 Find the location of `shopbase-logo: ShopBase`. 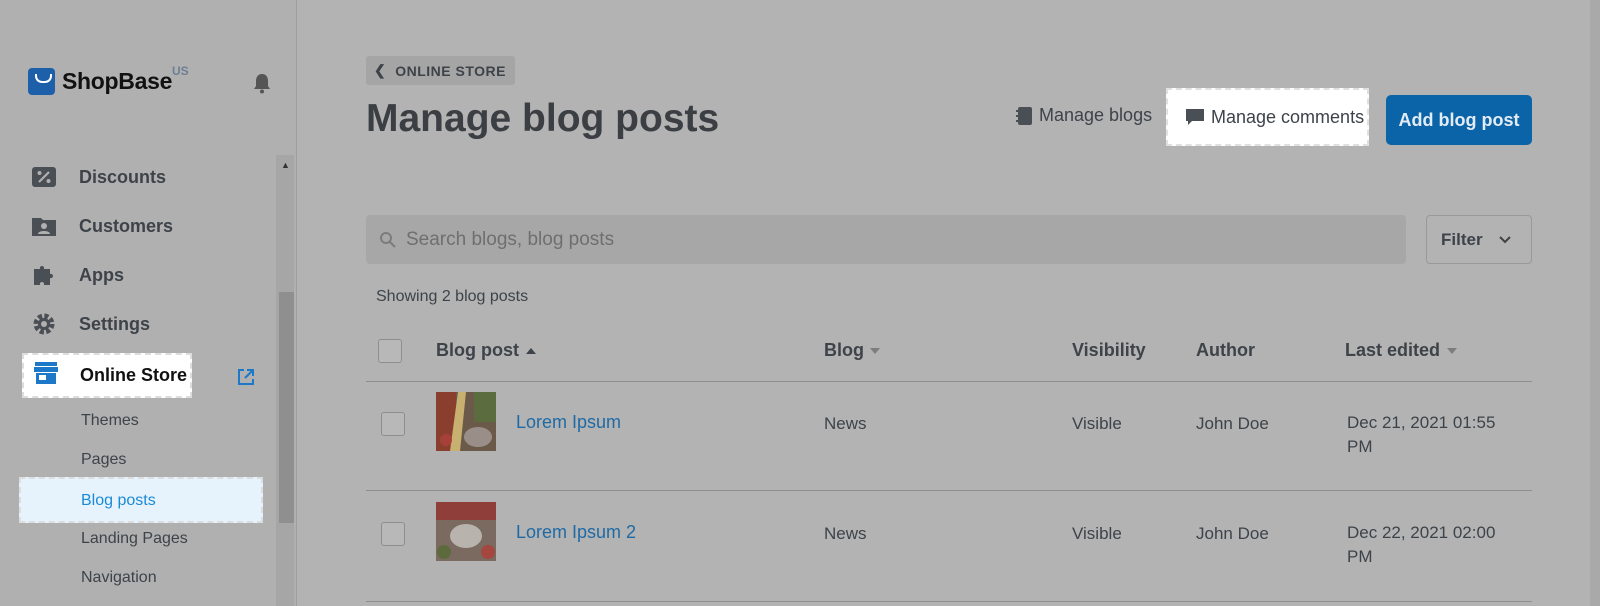

shopbase-logo: ShopBase is located at coordinates (100, 81).